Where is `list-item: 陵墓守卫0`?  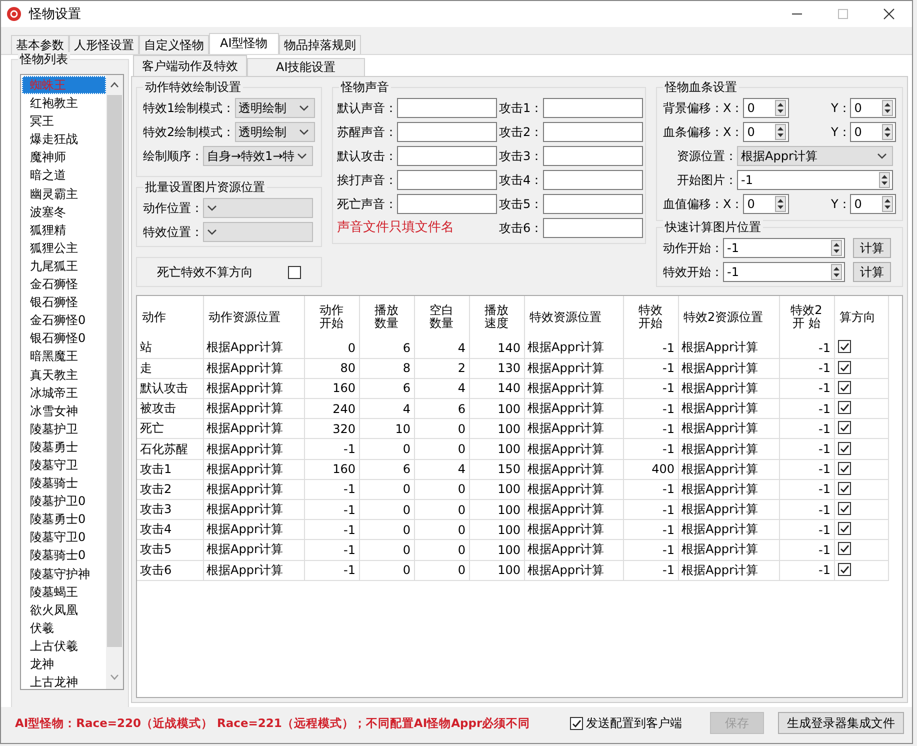 list-item: 陵墓守卫0 is located at coordinates (64, 537).